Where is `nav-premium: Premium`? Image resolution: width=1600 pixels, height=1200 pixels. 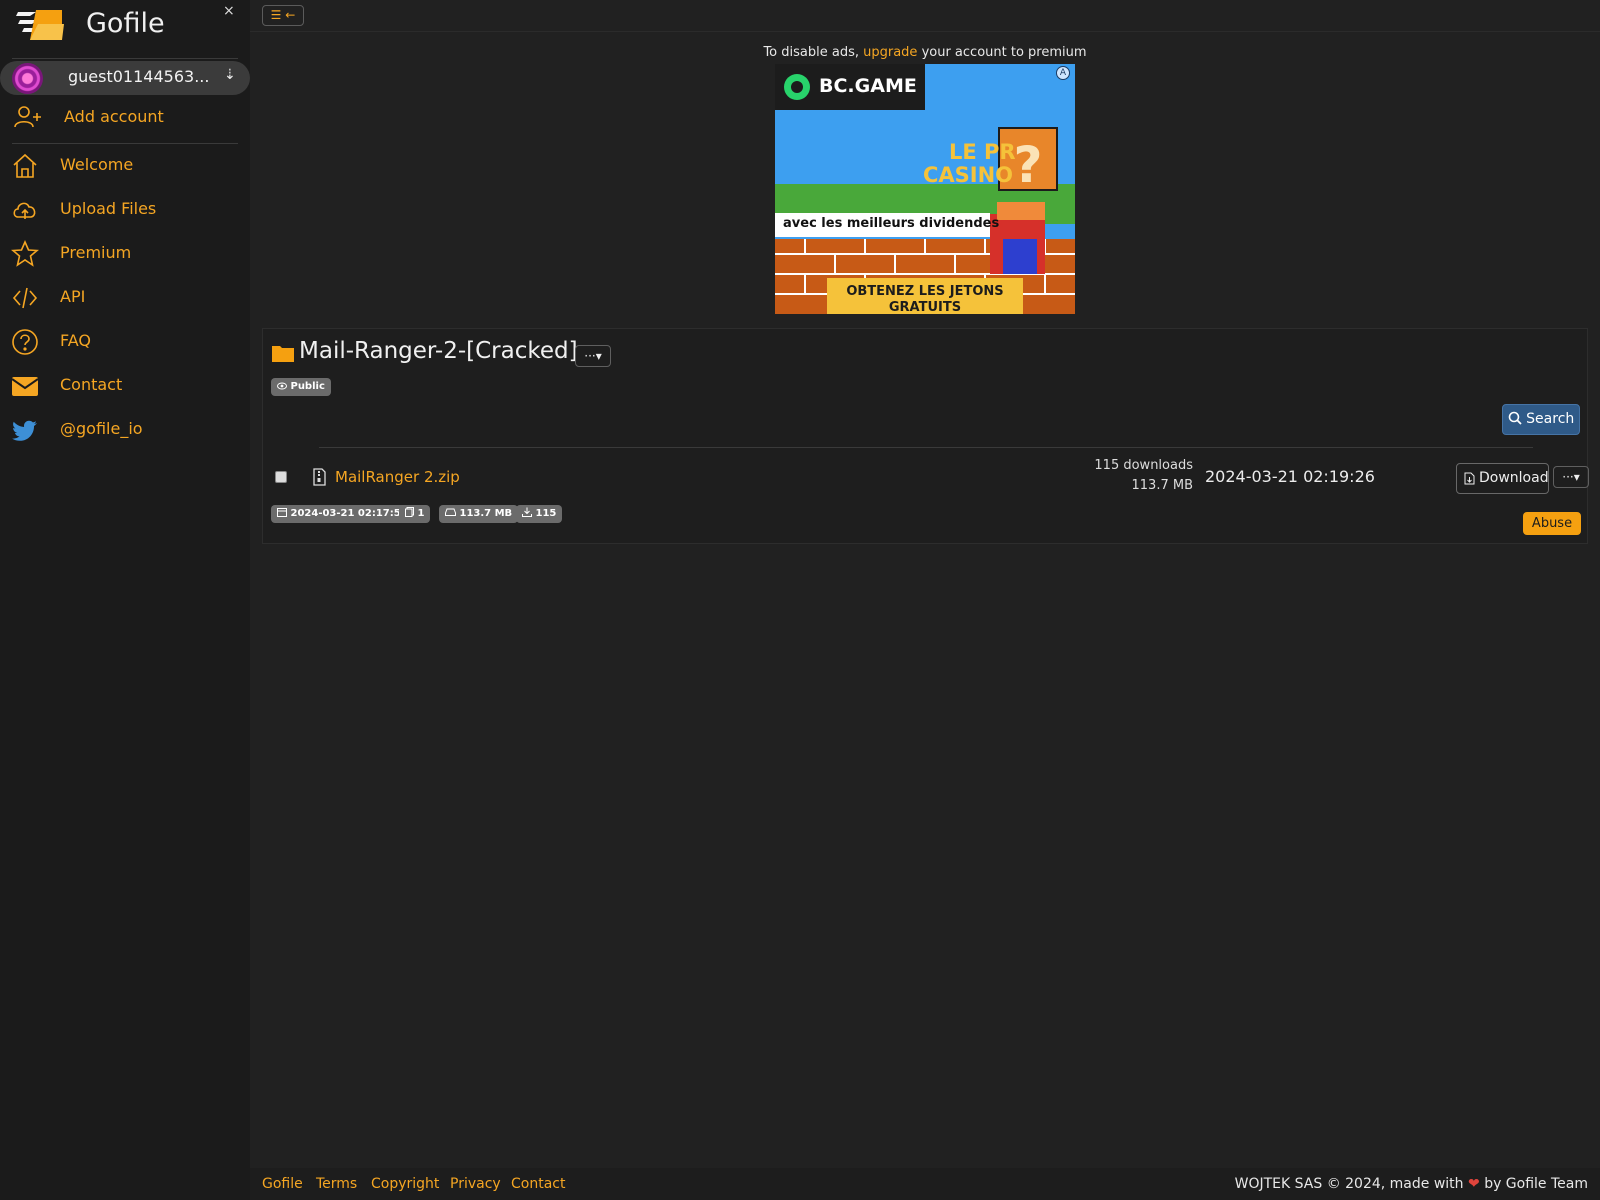 nav-premium: Premium is located at coordinates (125, 254).